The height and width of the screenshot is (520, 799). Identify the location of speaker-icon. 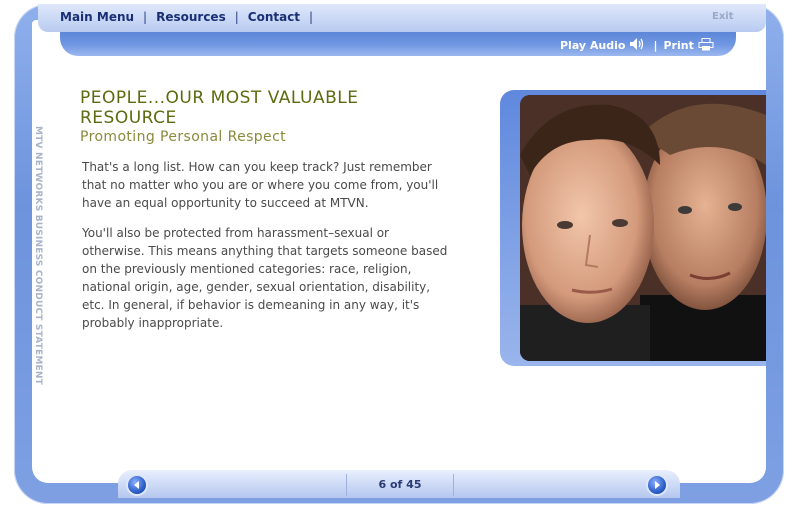
(638, 45).